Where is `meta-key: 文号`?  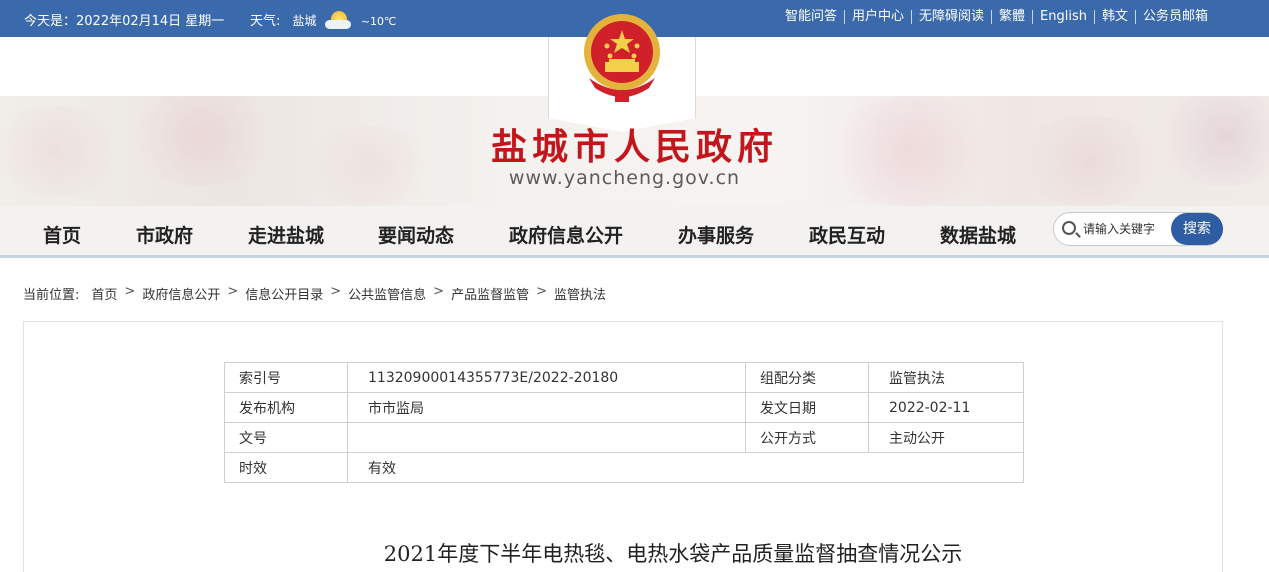
meta-key: 文号 is located at coordinates (286, 437).